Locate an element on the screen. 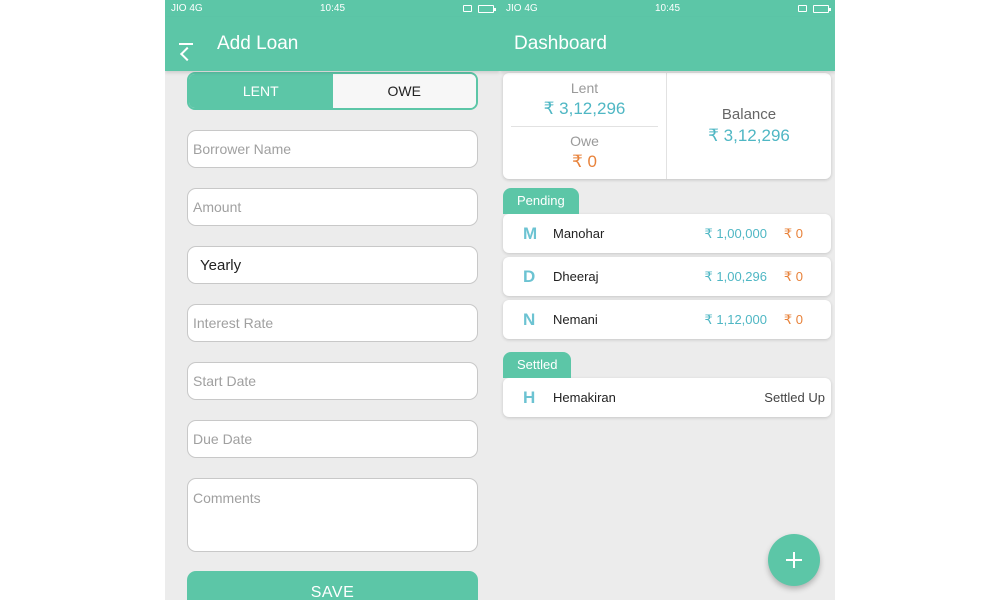 The width and height of the screenshot is (1000, 600). borrower-name-input is located at coordinates (332, 149).